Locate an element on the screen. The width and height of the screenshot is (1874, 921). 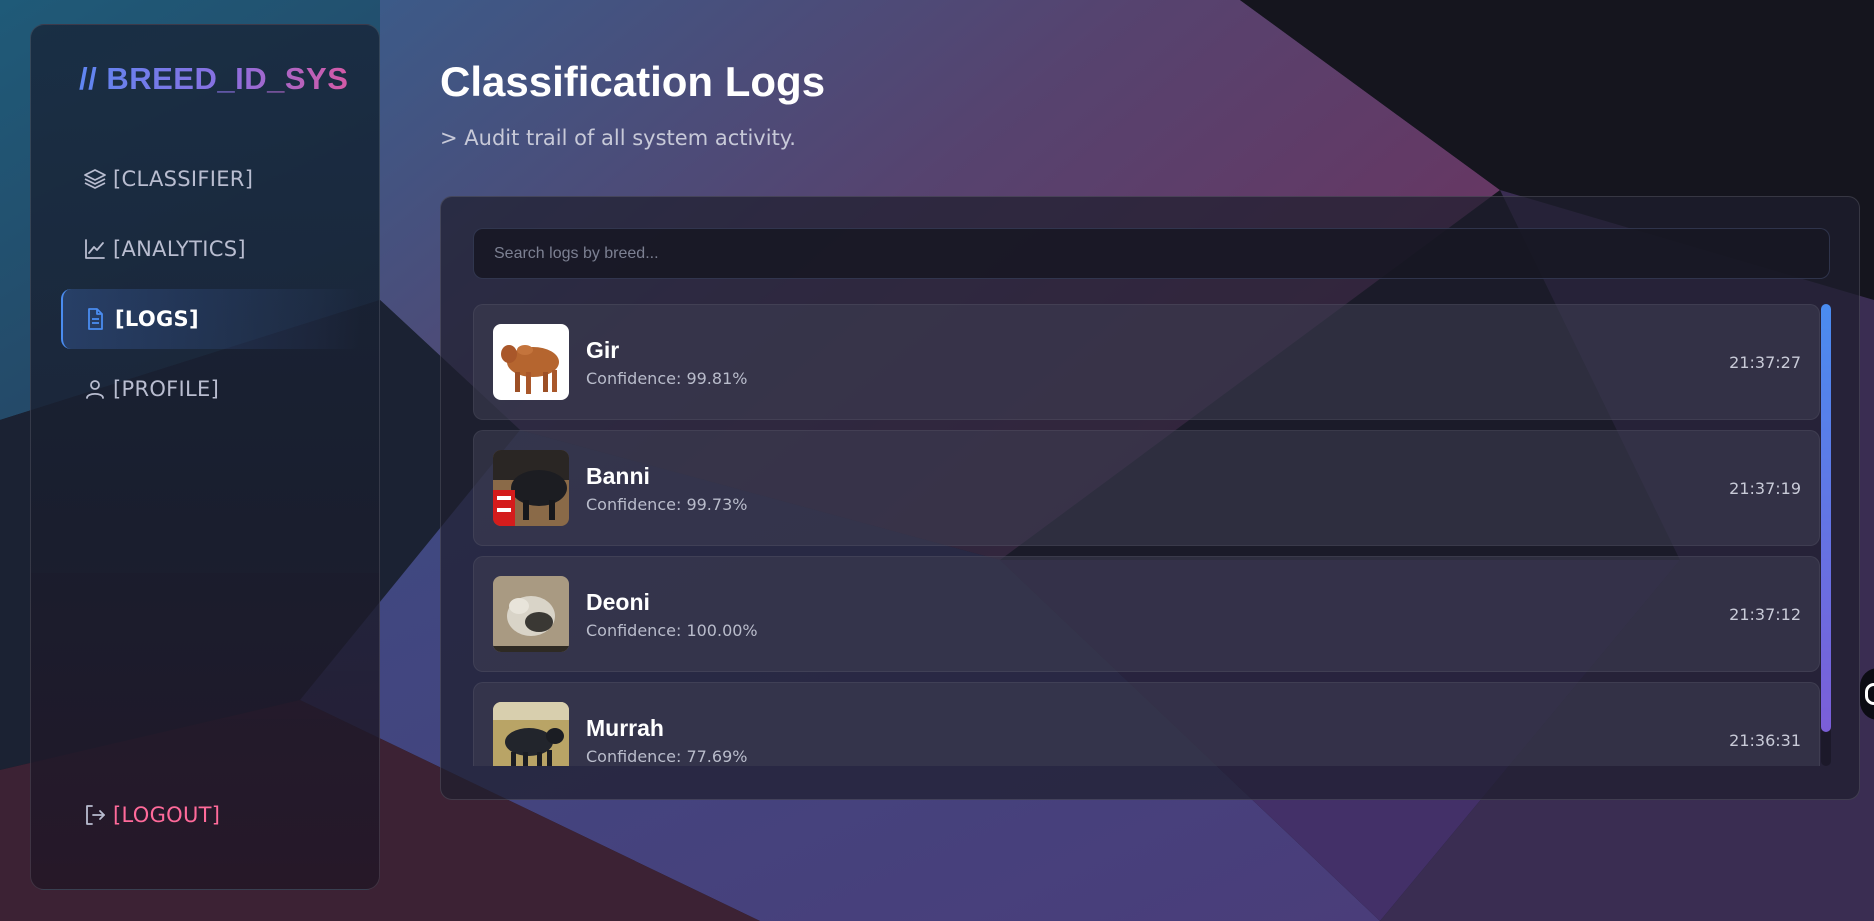
breed-name: Banni is located at coordinates (618, 476).